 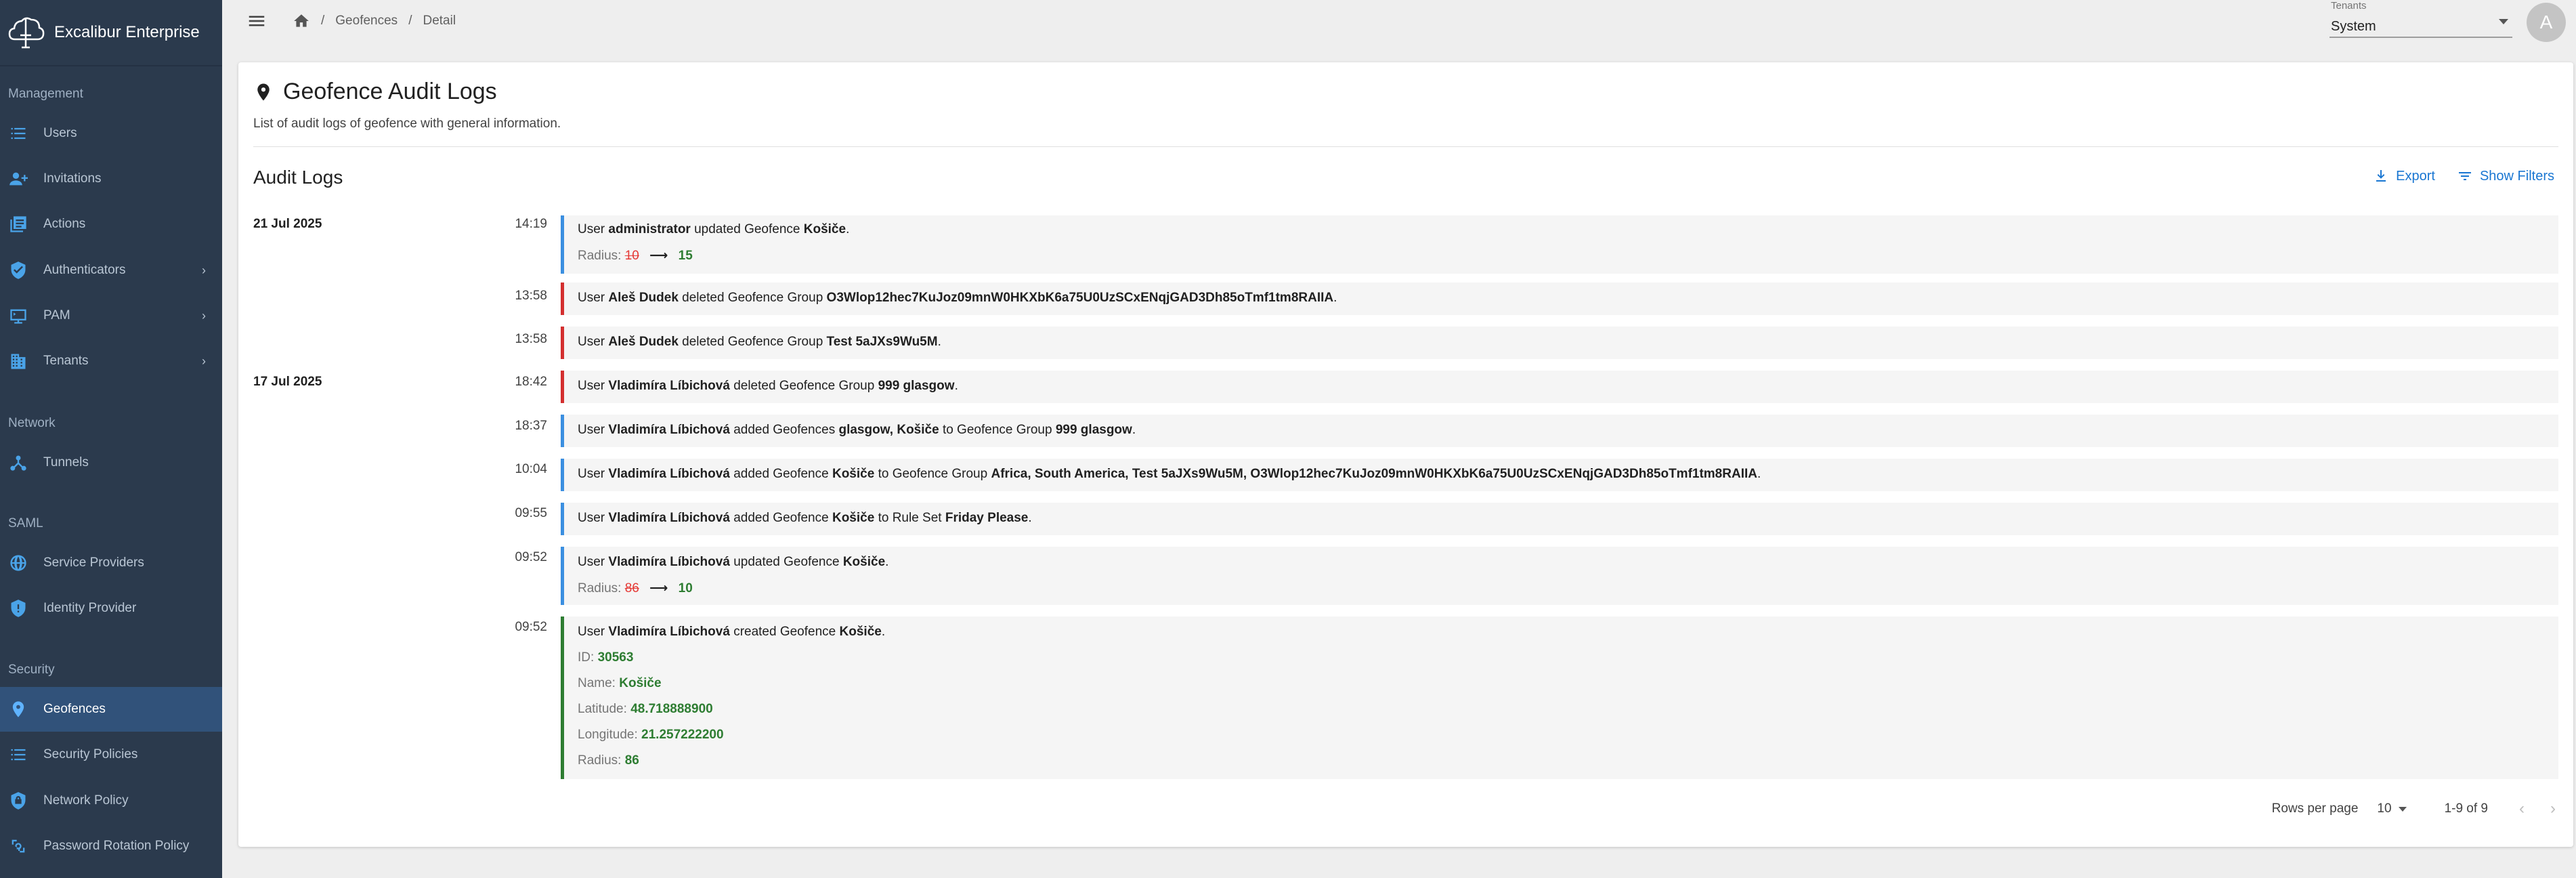 I want to click on sidebar-item-invitations: Invitations, so click(x=111, y=178).